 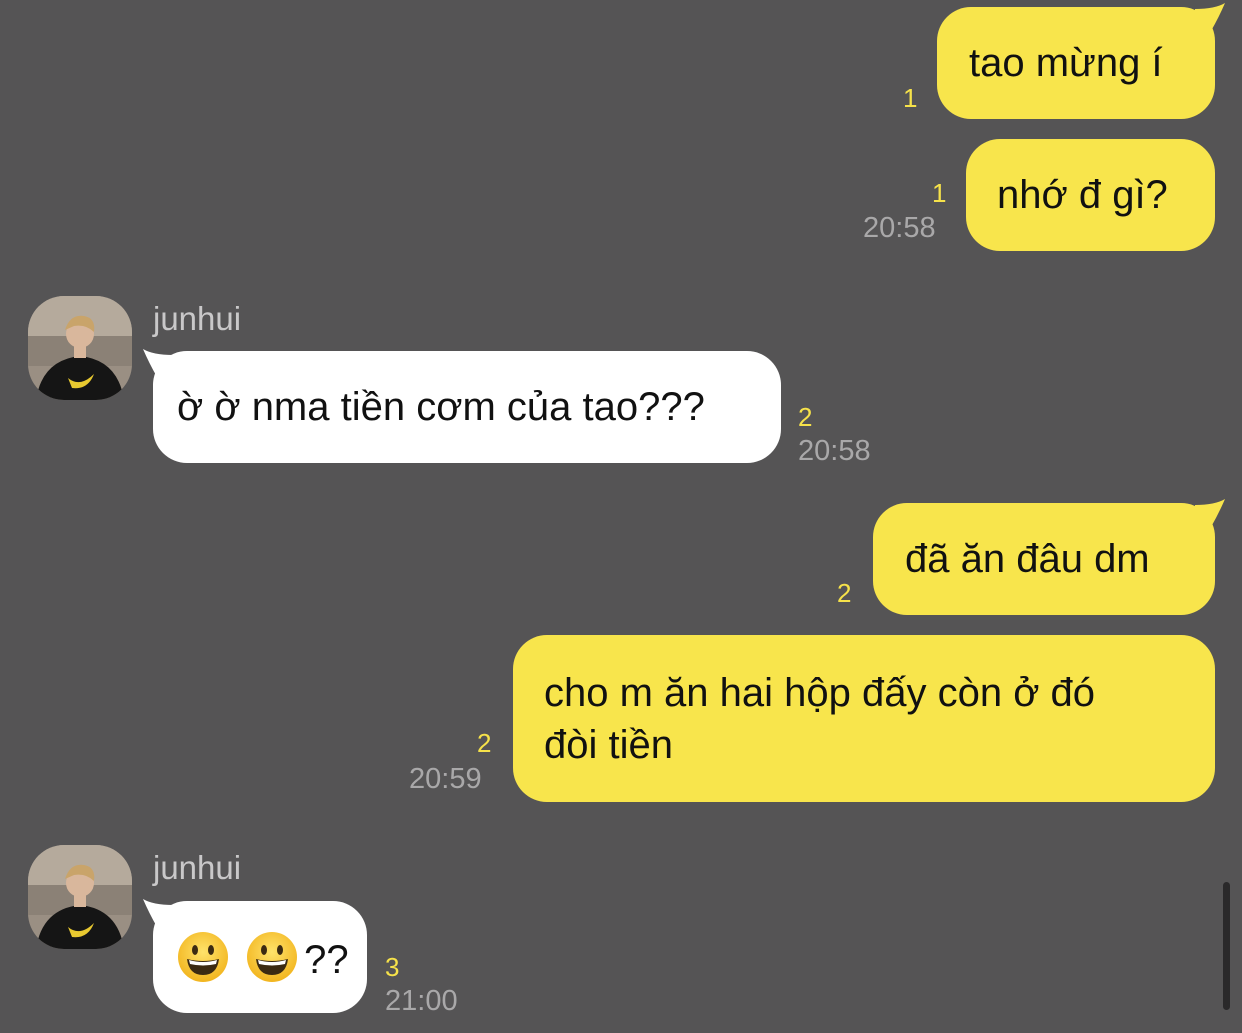 What do you see at coordinates (1226, 946) in the screenshot?
I see `scrollbar` at bounding box center [1226, 946].